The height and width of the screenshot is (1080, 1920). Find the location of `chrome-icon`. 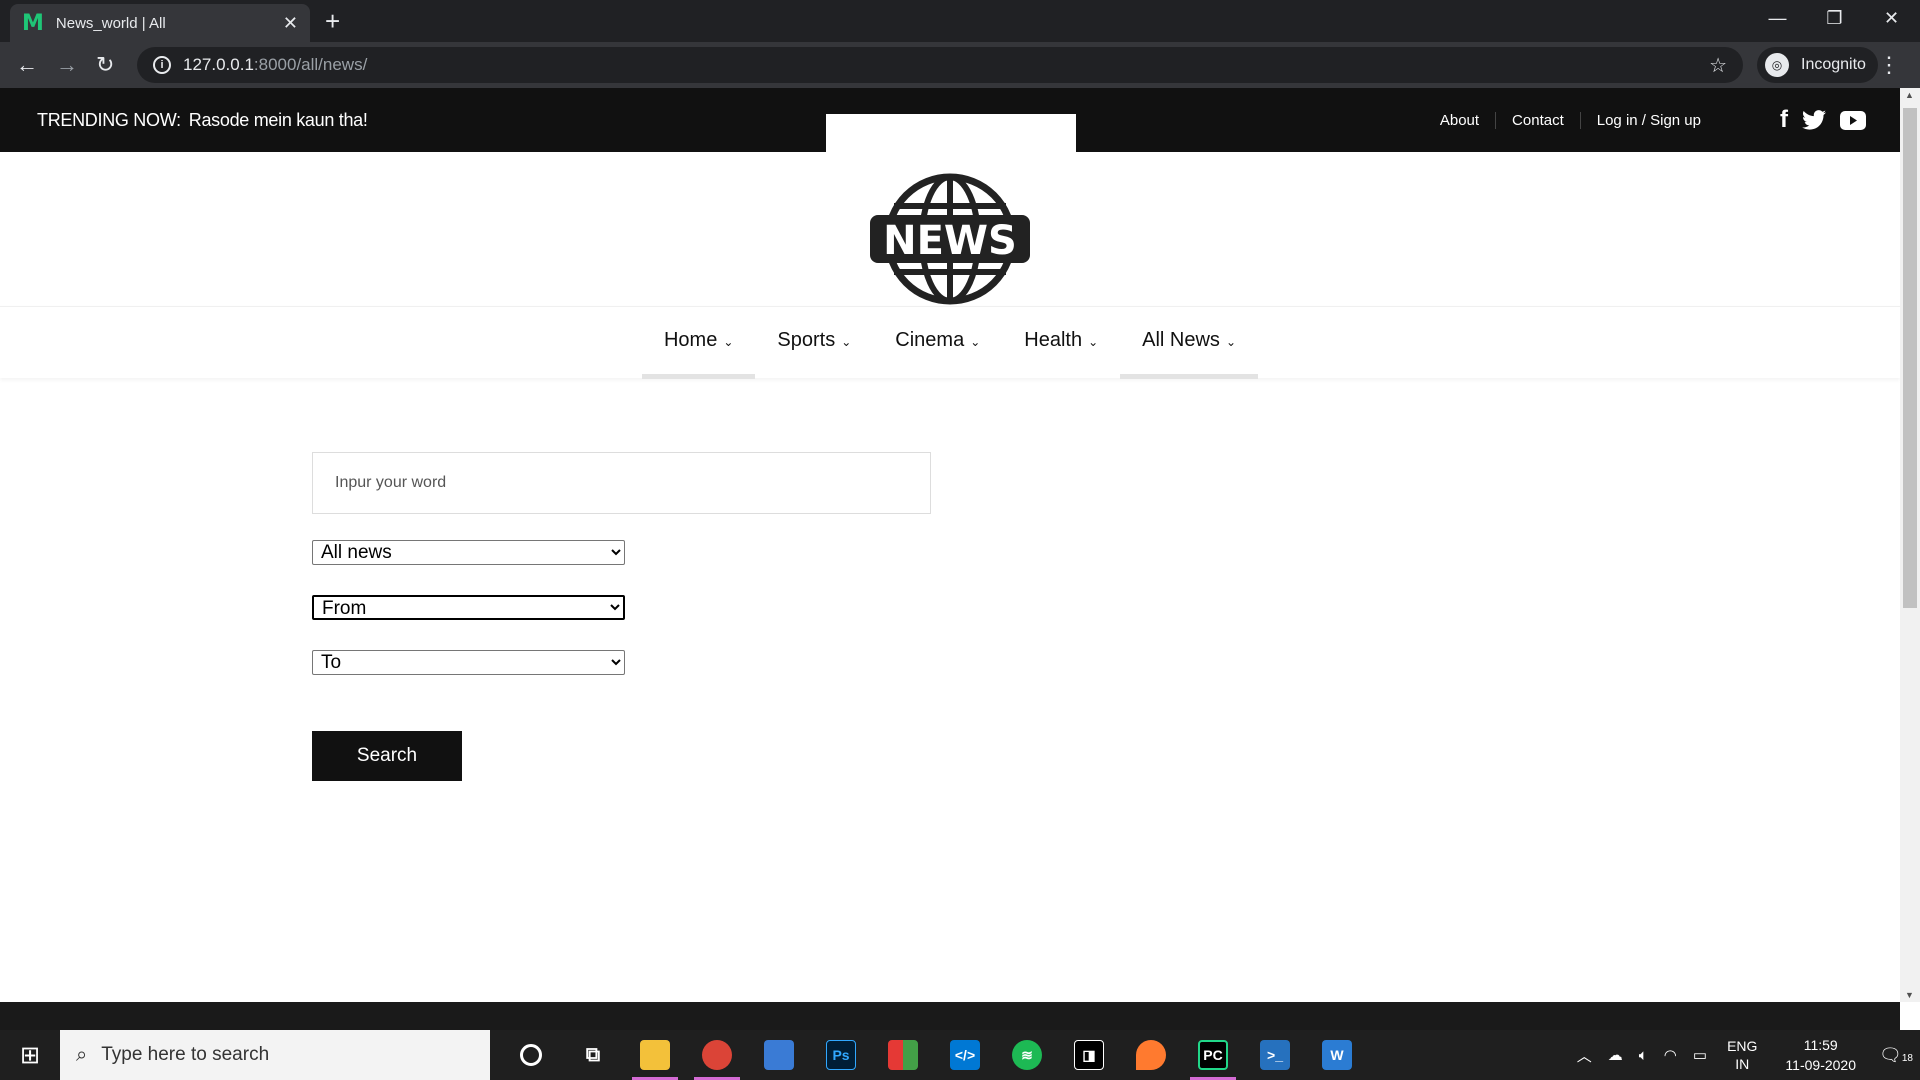

chrome-icon is located at coordinates (717, 1055).